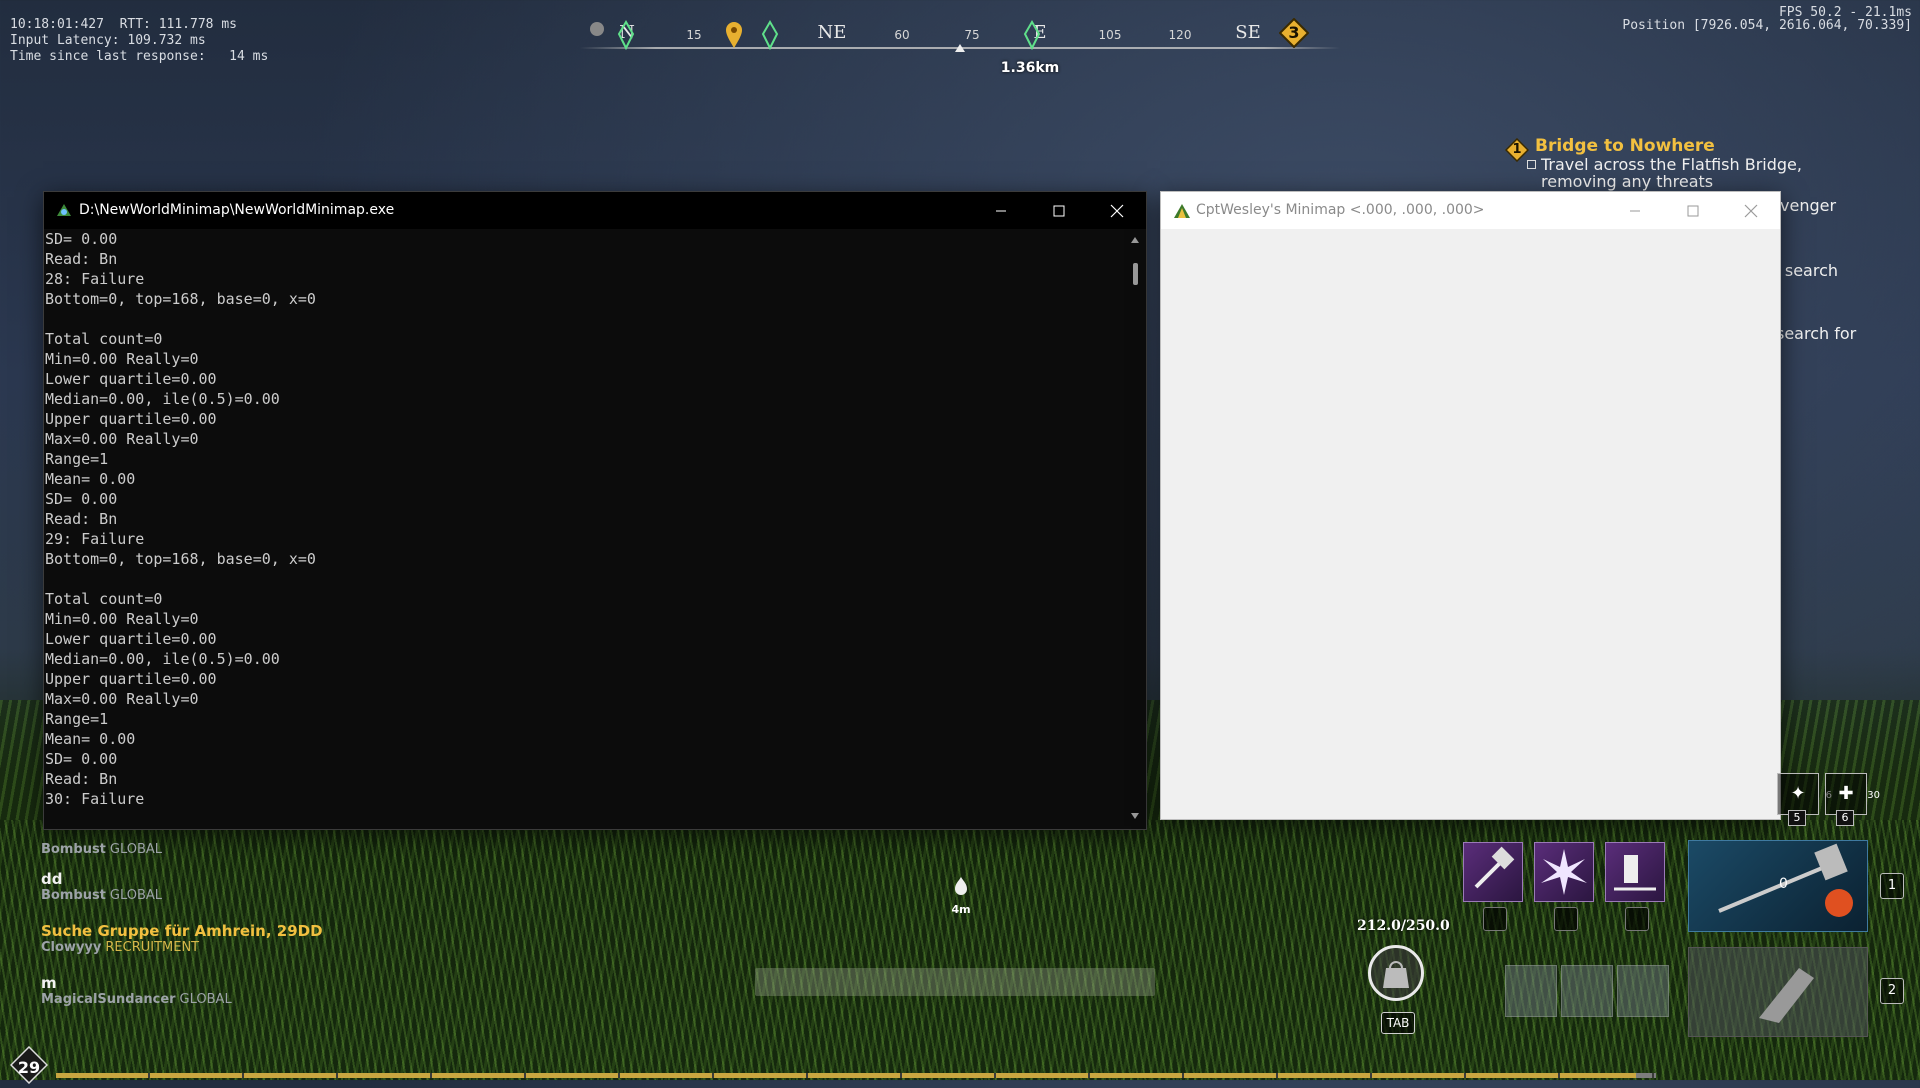 This screenshot has height=1088, width=1920. What do you see at coordinates (1816, 333) in the screenshot?
I see `quest-text-fragment: search for` at bounding box center [1816, 333].